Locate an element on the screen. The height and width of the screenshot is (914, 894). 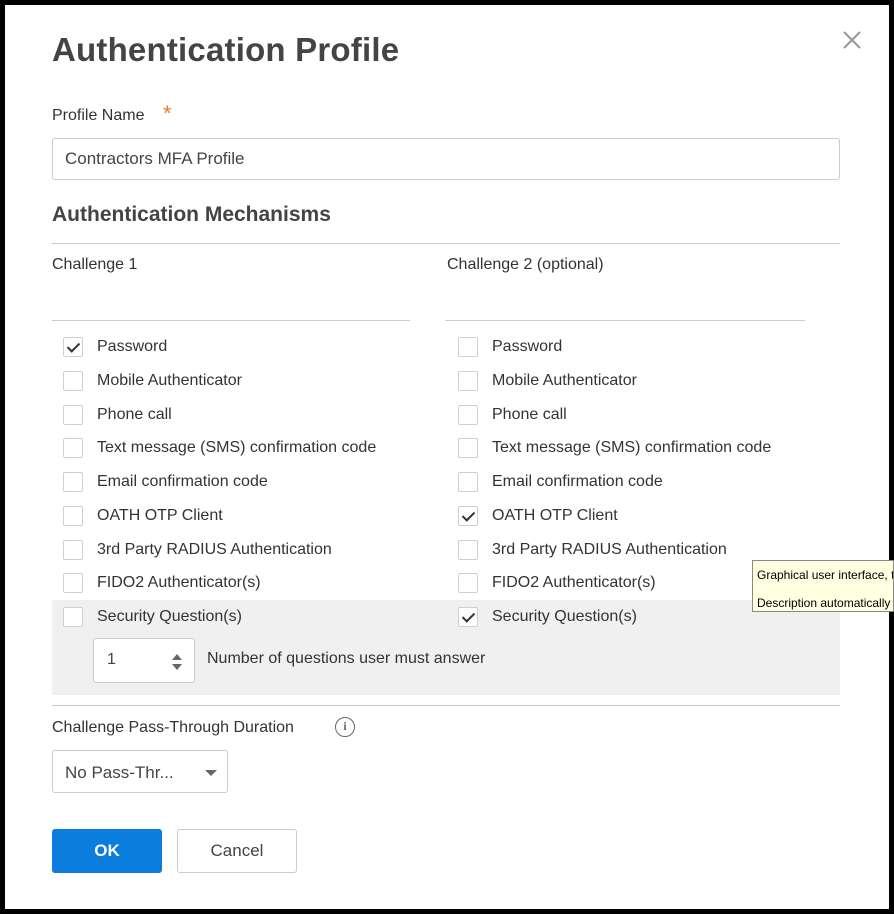
challenge2-option: Text message (SMS) confirmation code is located at coordinates (614, 448).